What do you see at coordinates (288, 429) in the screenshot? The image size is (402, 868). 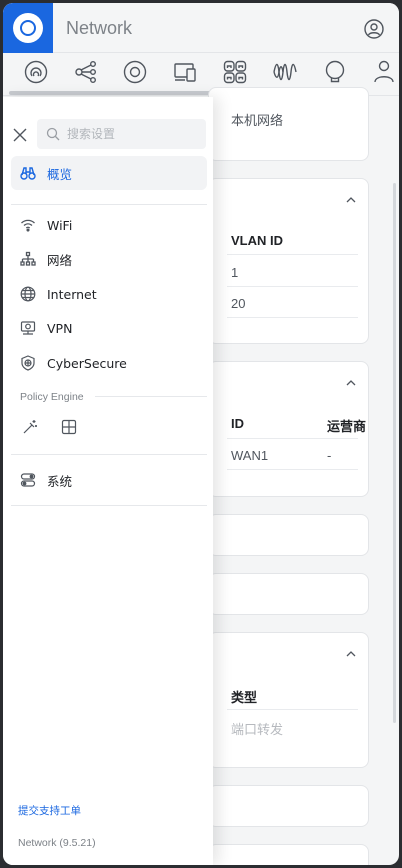 I see `wan-card: ID 运营商 WAN1 -` at bounding box center [288, 429].